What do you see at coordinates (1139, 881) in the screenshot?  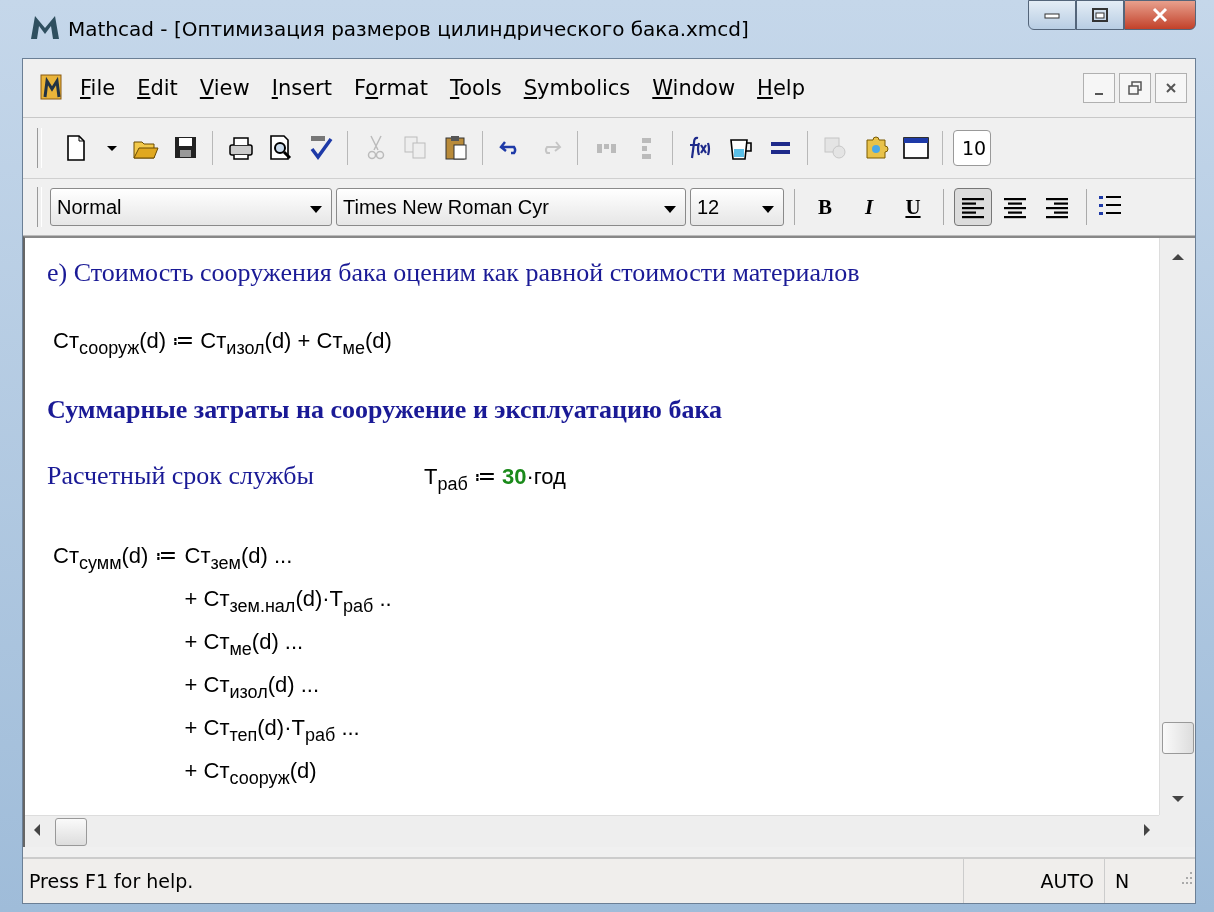 I see `status-indicator: N` at bounding box center [1139, 881].